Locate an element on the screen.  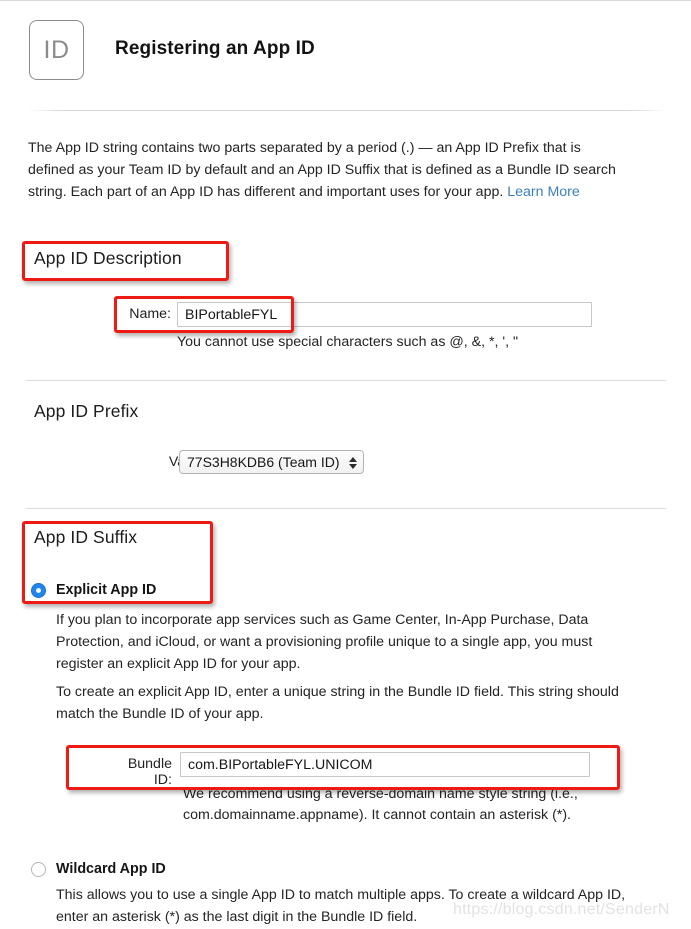
divider-above-app-id-suffix is located at coordinates (346, 508).